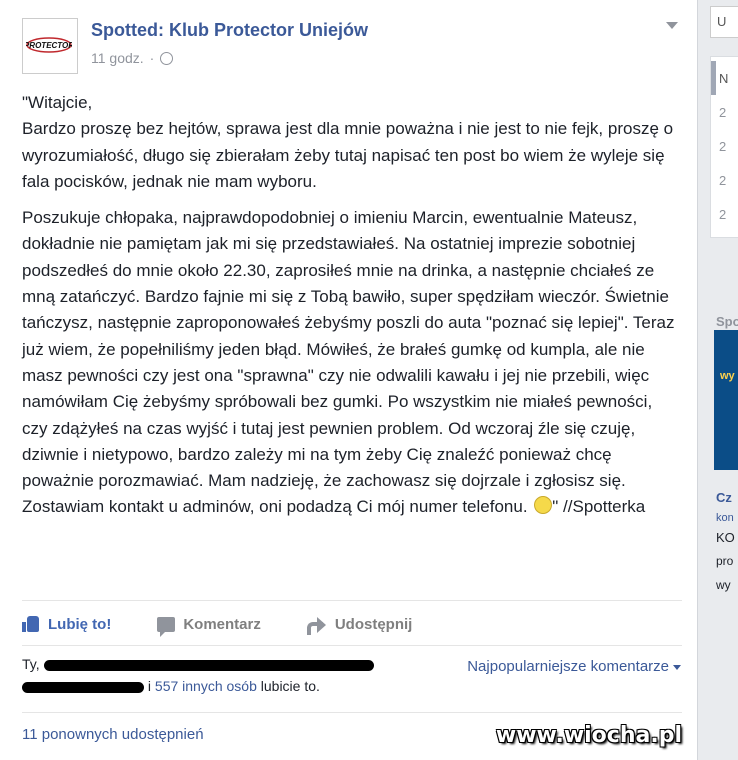 Image resolution: width=738 pixels, height=760 pixels. Describe the element at coordinates (117, 58) in the screenshot. I see `post-timestamp: 11 godz.` at that location.